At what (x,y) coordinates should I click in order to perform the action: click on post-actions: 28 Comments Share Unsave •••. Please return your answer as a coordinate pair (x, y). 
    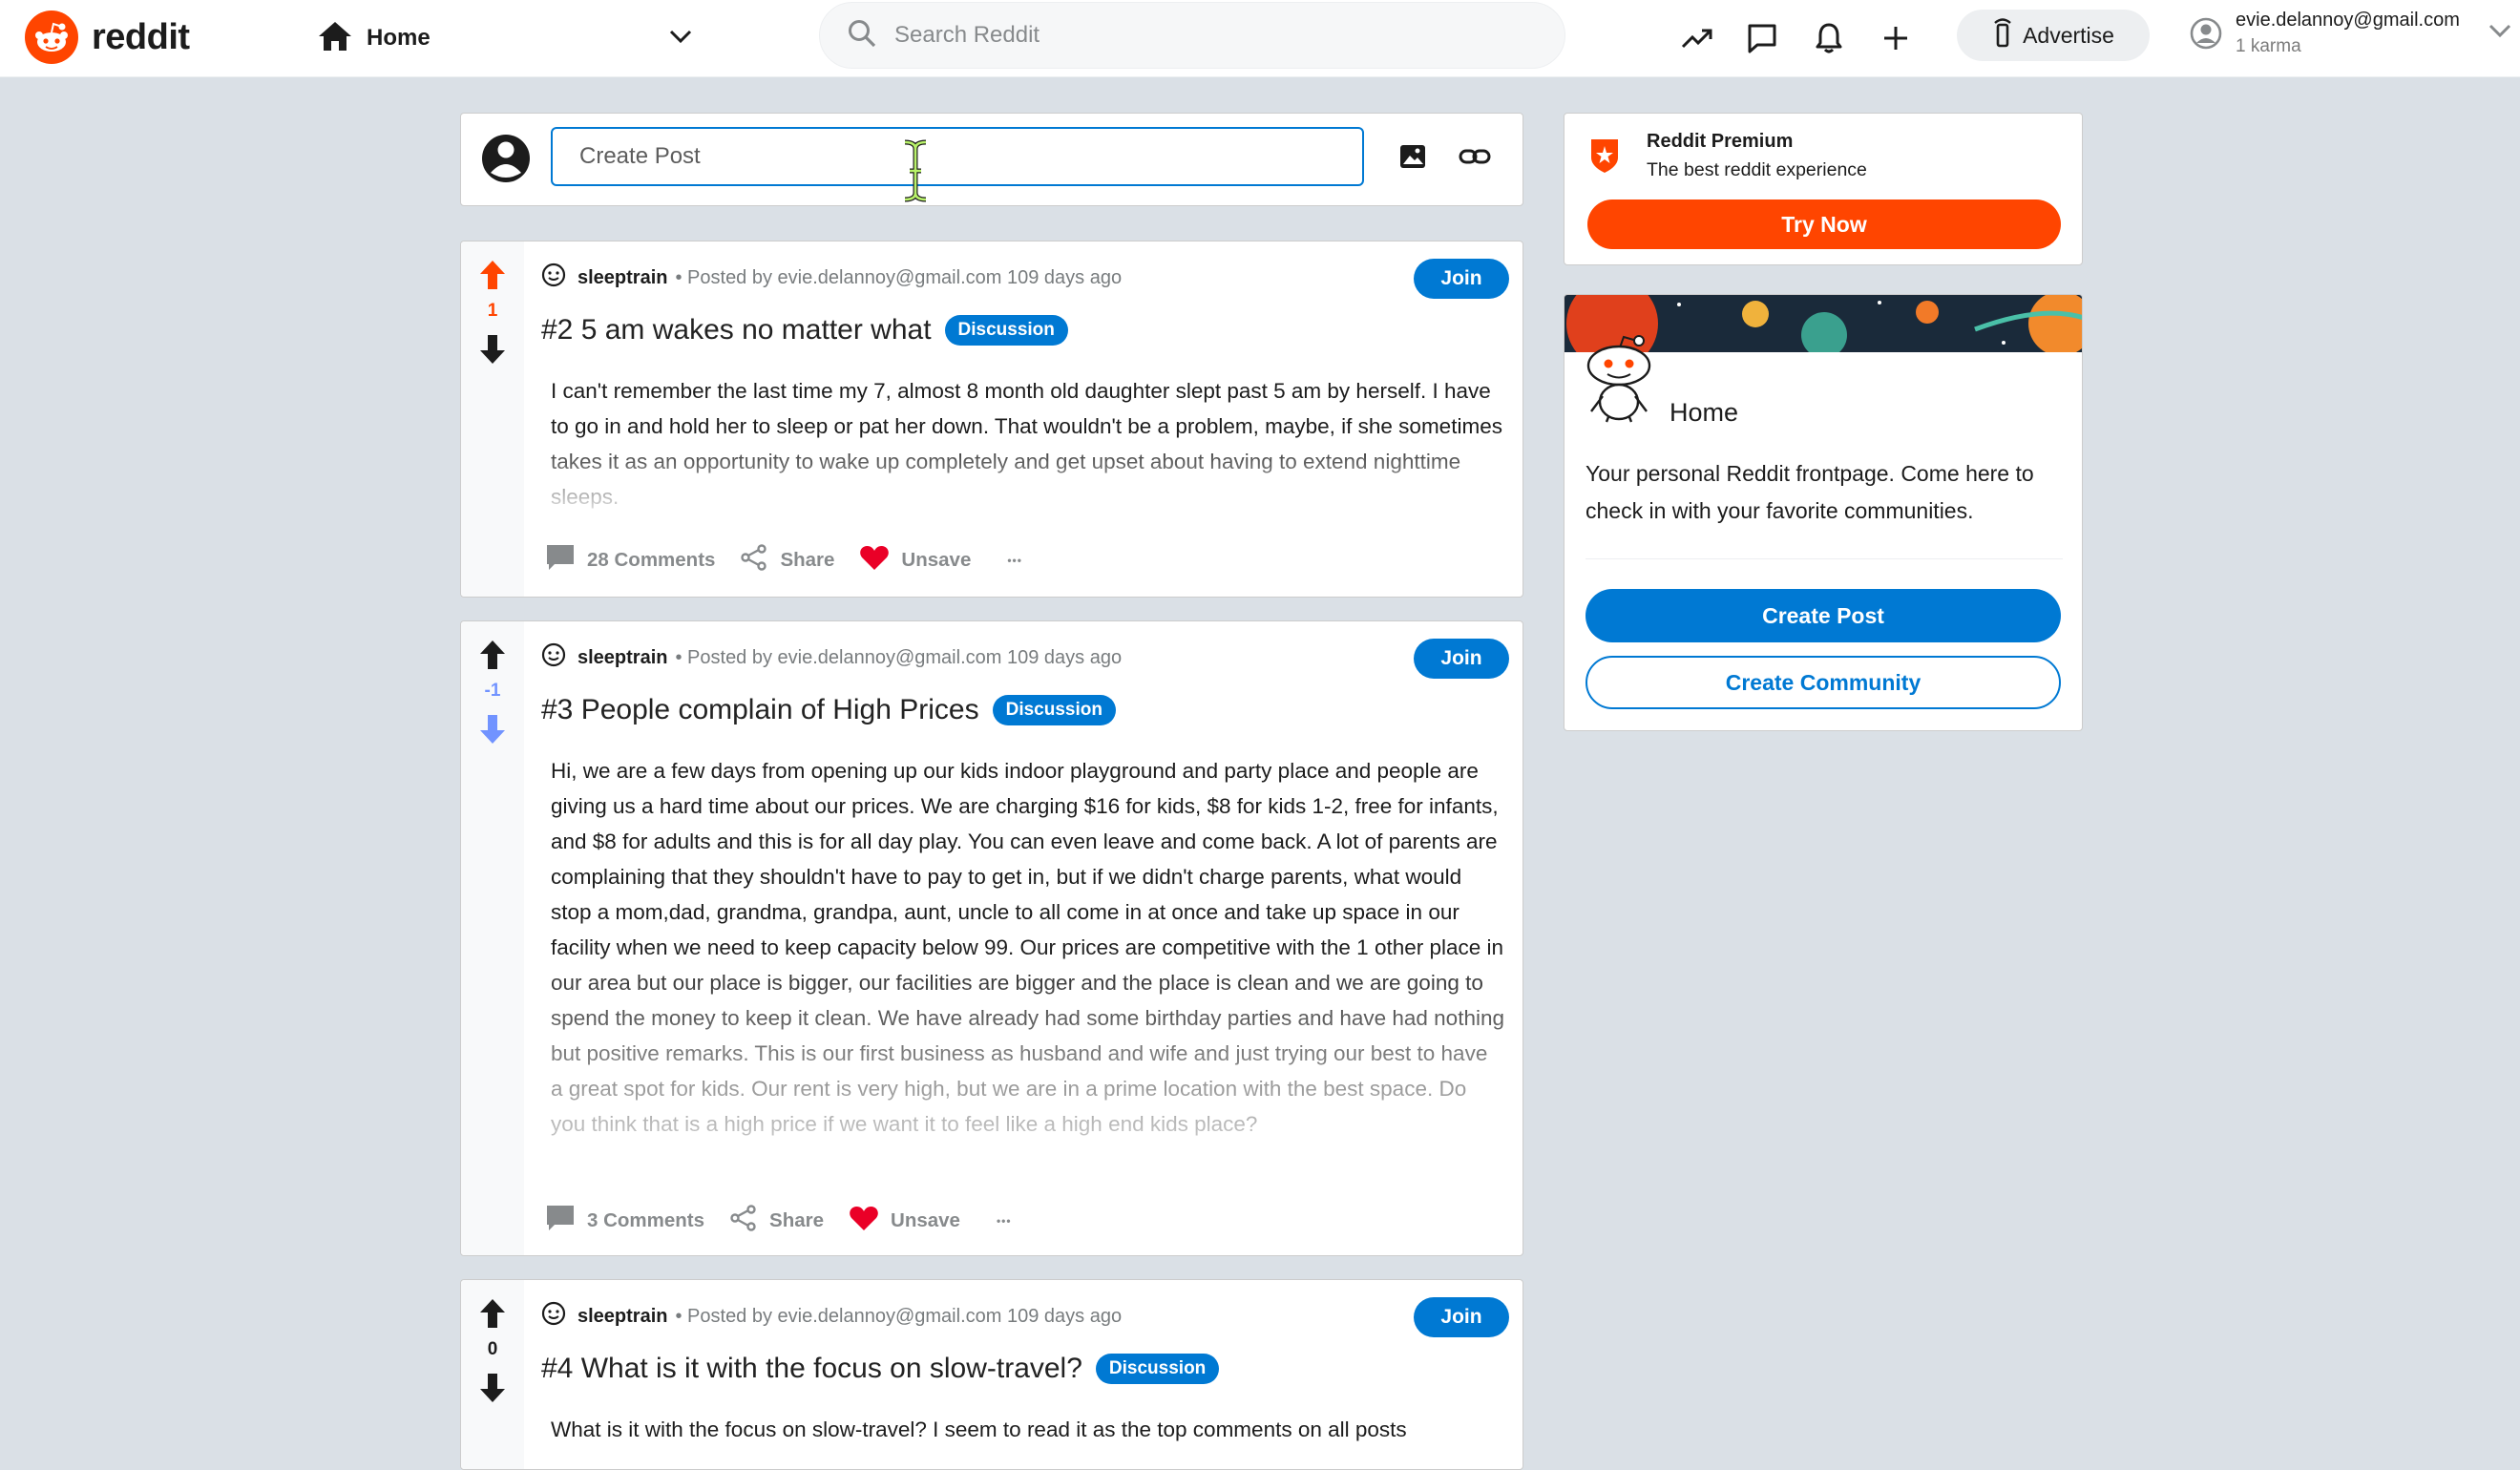
    Looking at the image, I should click on (796, 561).